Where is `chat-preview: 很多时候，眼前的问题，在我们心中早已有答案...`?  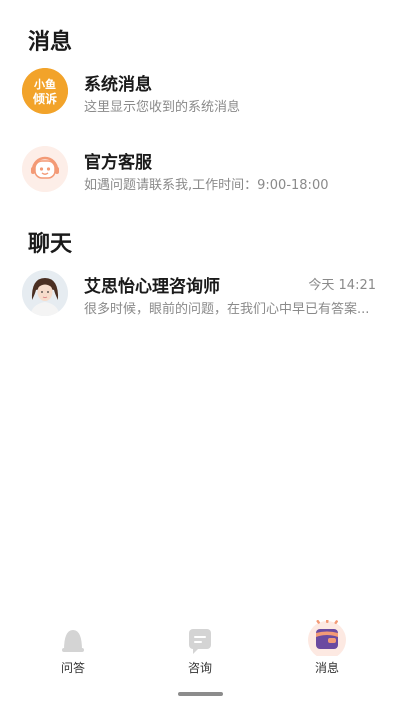
chat-preview: 很多时候，眼前的问题，在我们心中早已有答案... is located at coordinates (227, 309).